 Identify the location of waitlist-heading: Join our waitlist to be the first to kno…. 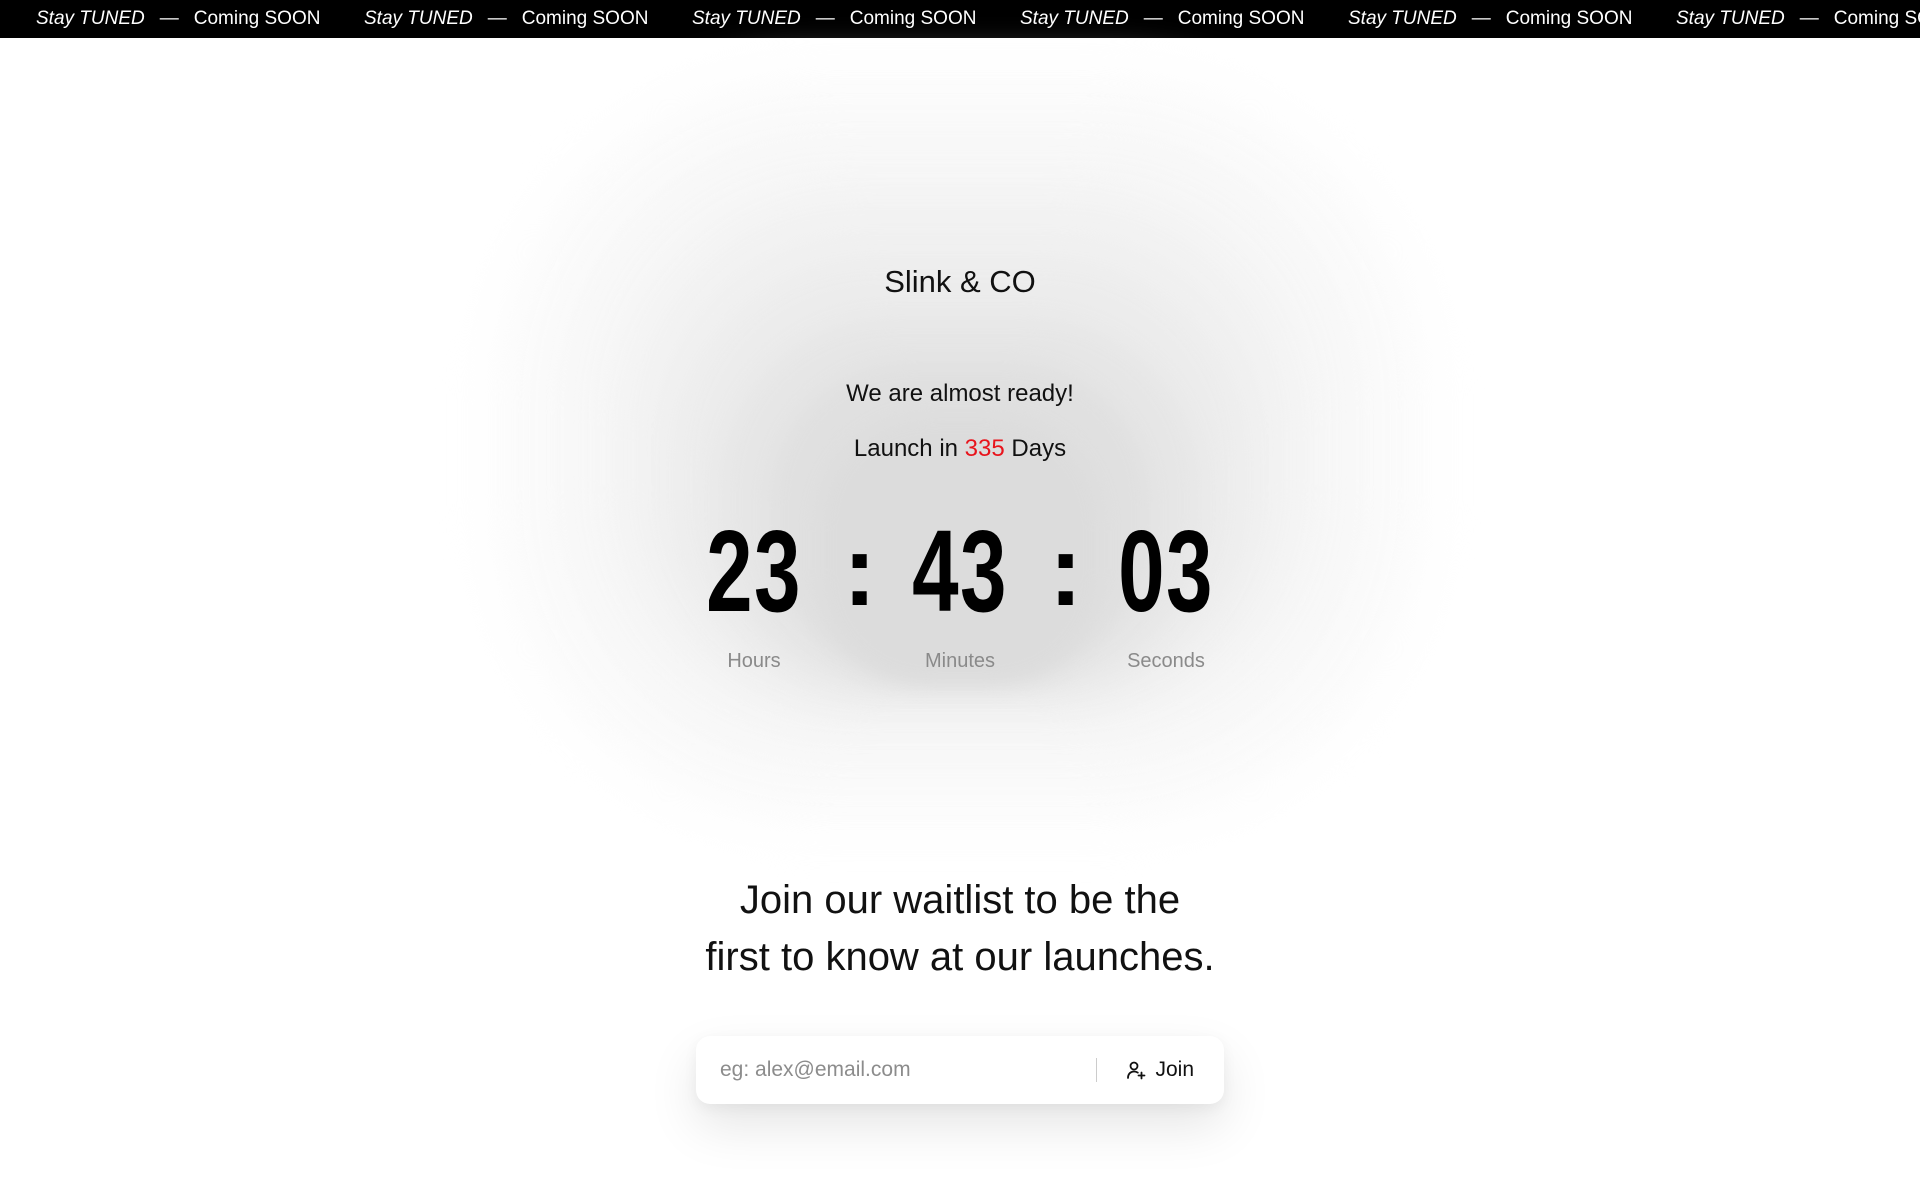
(960, 929).